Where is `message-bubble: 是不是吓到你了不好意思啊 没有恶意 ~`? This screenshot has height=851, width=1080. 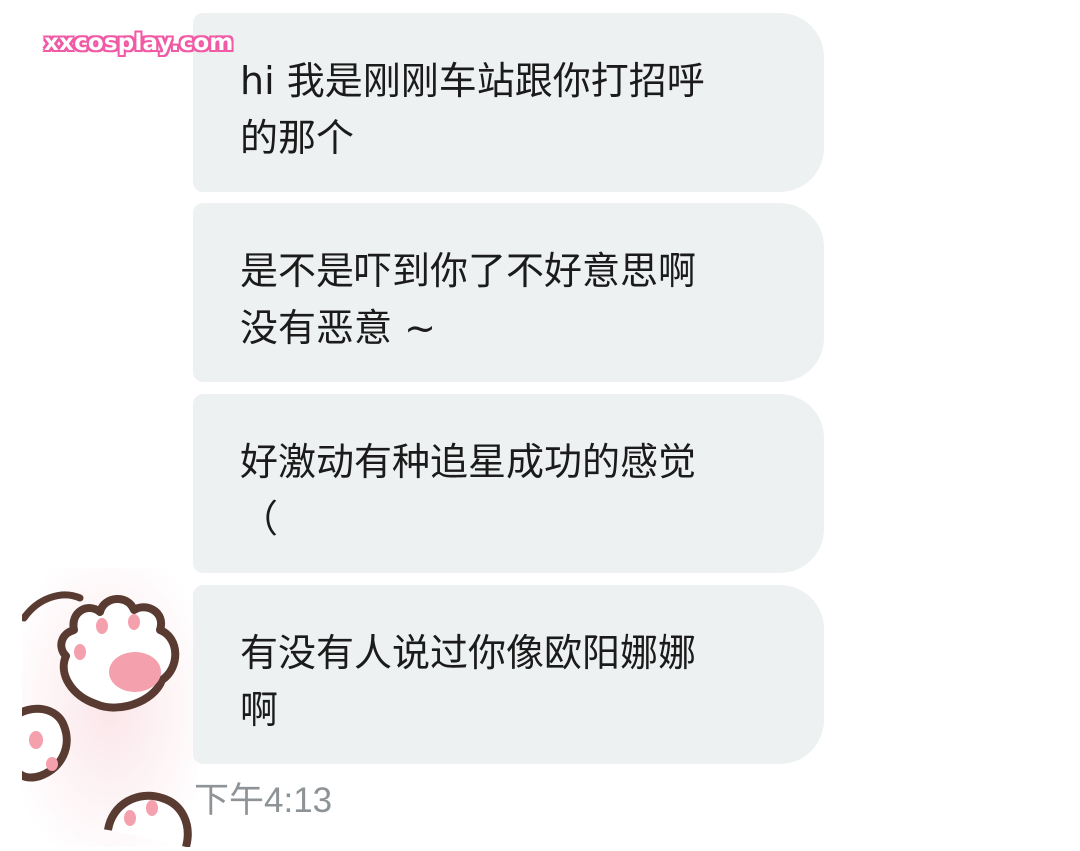 message-bubble: 是不是吓到你了不好意思啊 没有恶意 ~ is located at coordinates (508, 292).